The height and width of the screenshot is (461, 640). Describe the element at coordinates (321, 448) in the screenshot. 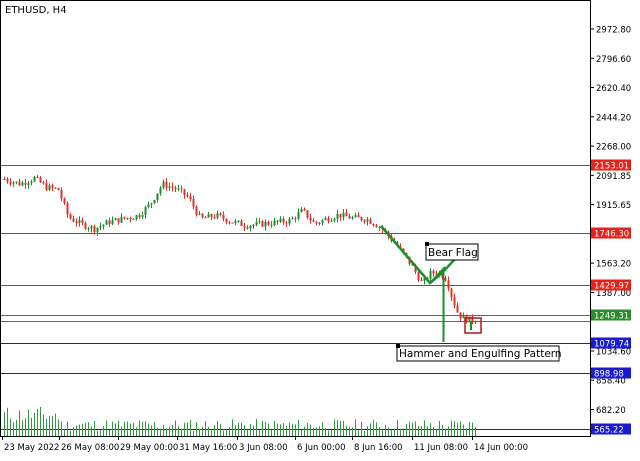

I see `time-tick-label: 6 Jun 00:00` at that location.